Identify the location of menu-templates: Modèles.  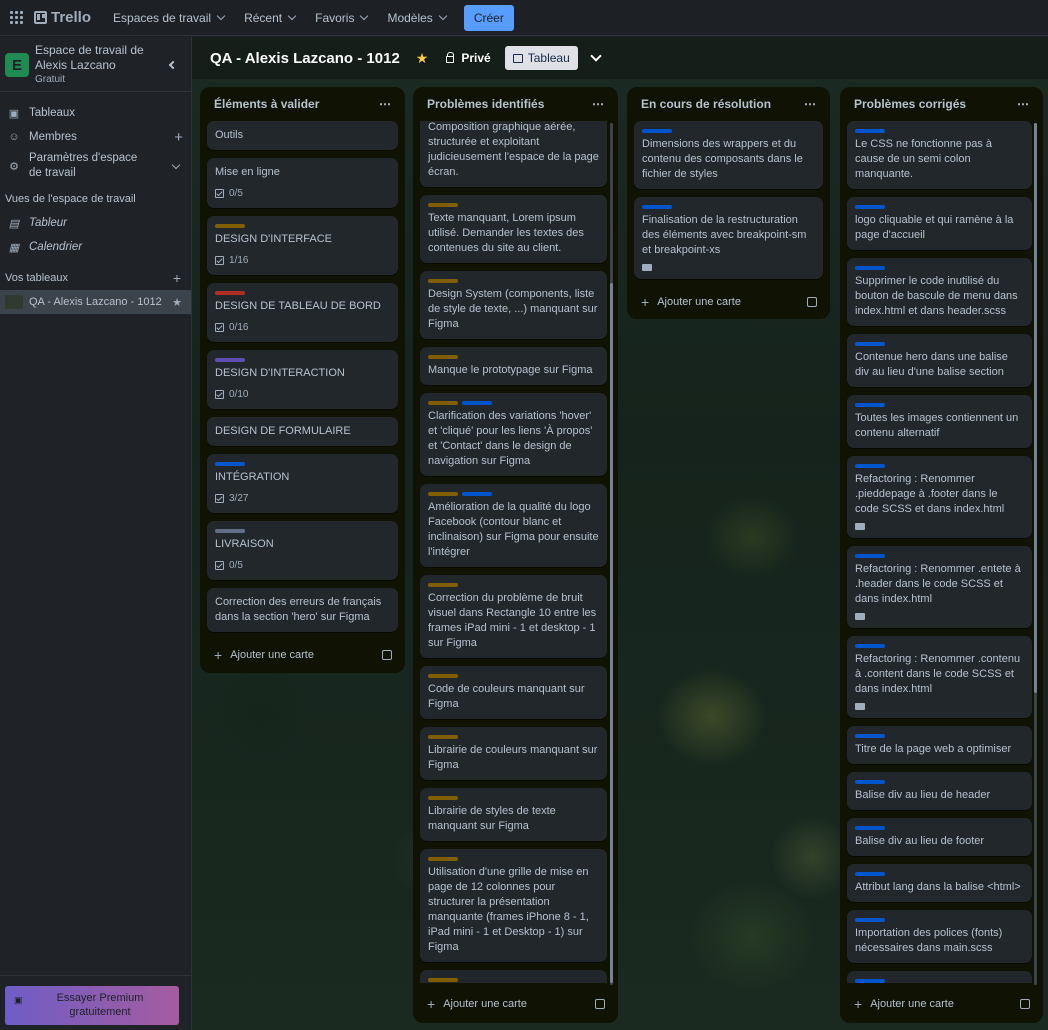
(416, 18).